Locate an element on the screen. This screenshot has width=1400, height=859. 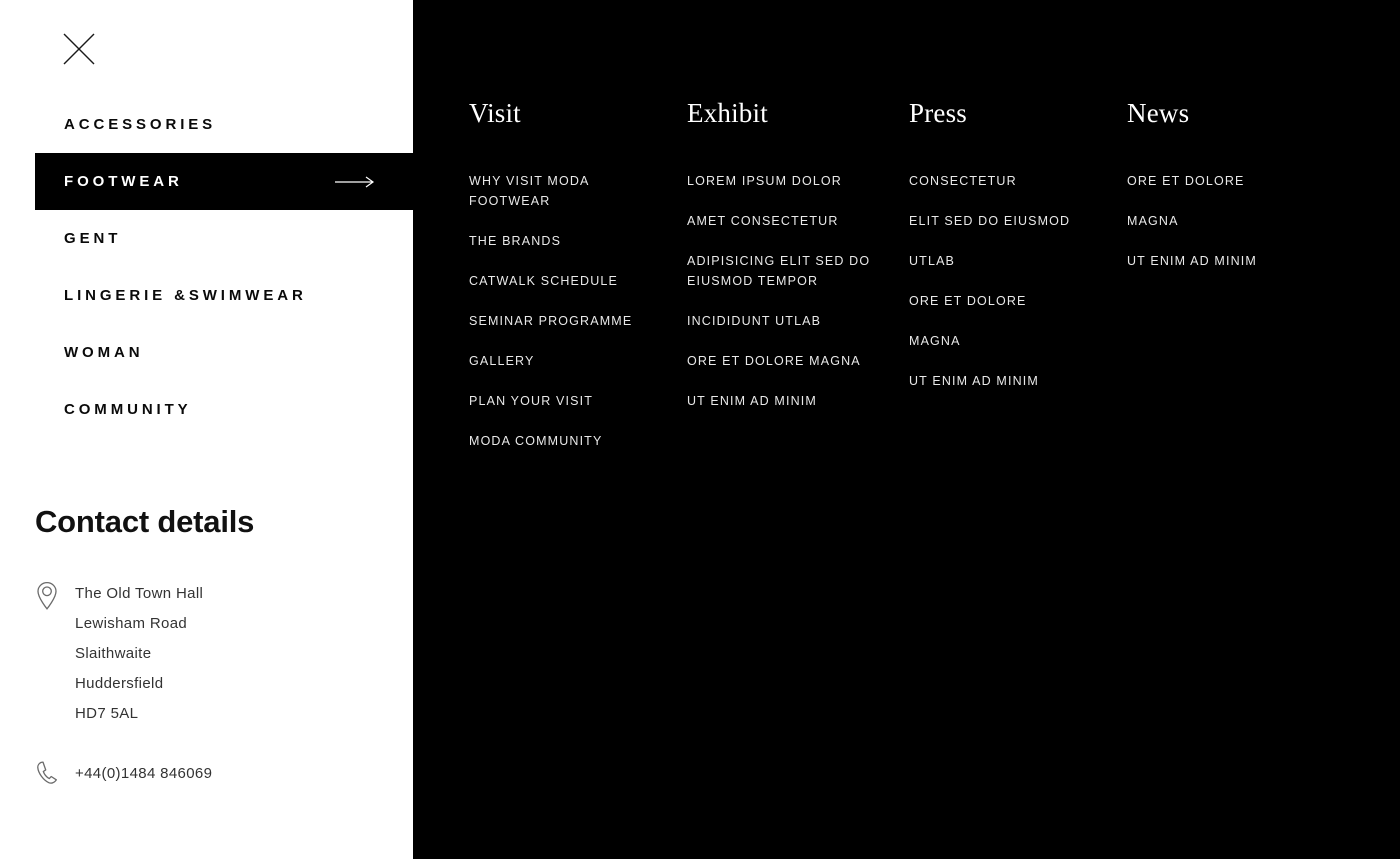
phone-icon is located at coordinates (55, 773).